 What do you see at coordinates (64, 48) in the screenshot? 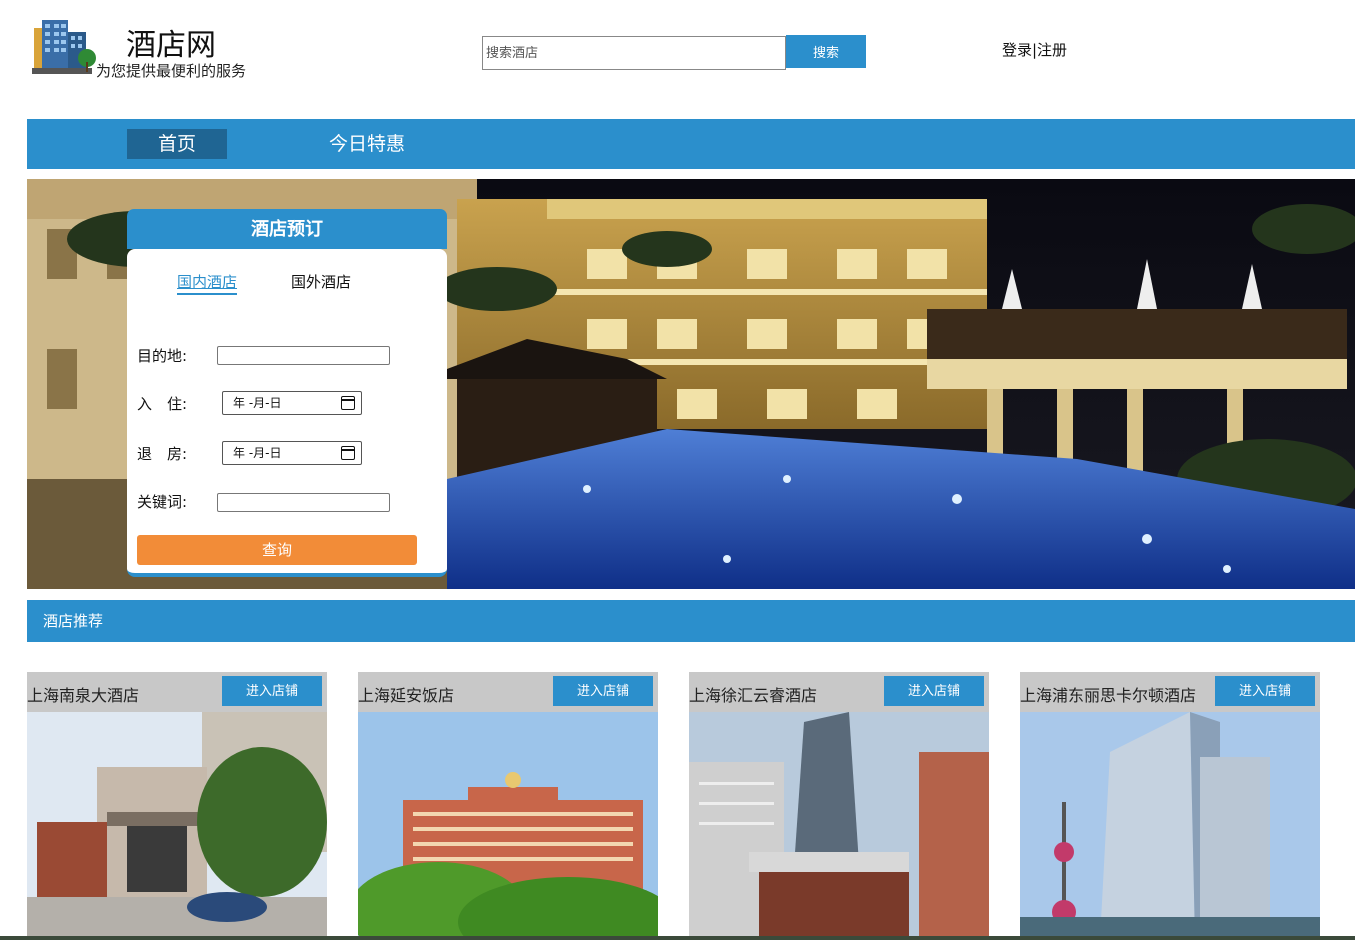
I see `hotel-logo-icon` at bounding box center [64, 48].